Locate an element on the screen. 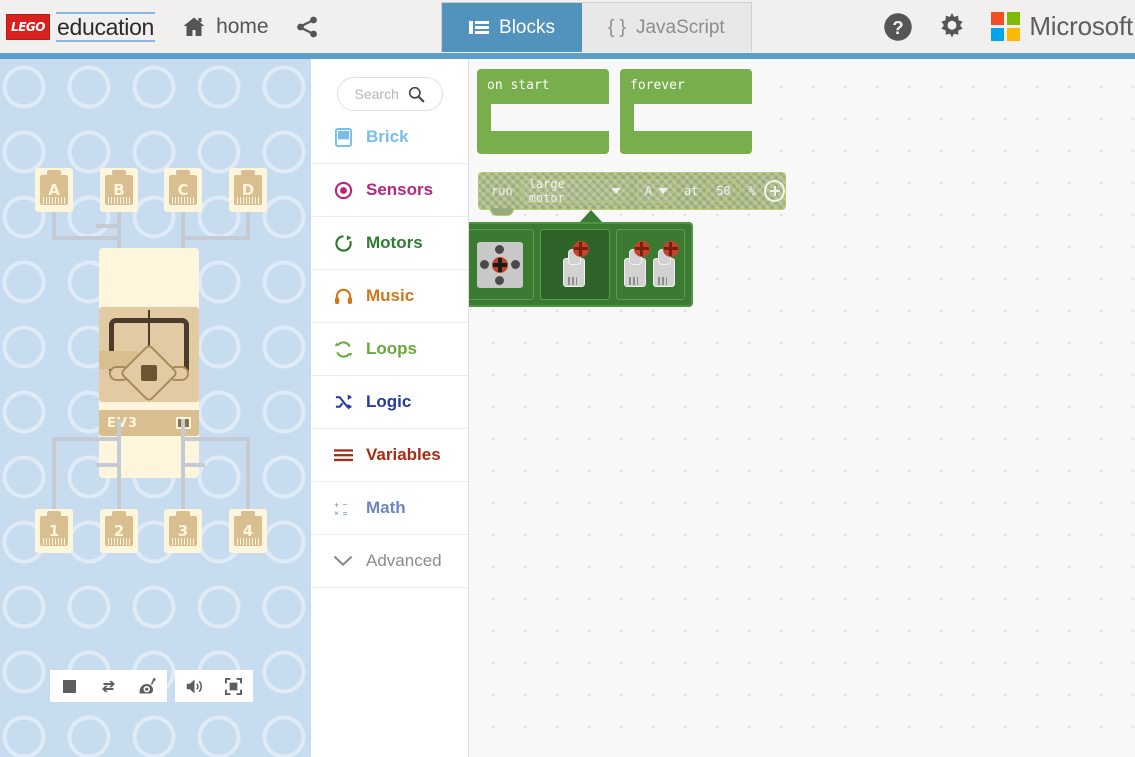  medium-motor-option is located at coordinates (502, 264).